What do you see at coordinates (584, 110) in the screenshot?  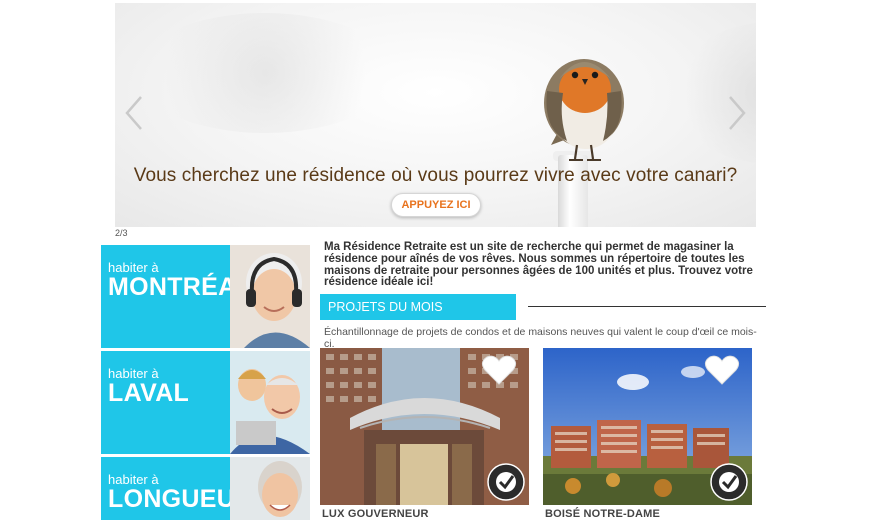 I see `robin-bird-image` at bounding box center [584, 110].